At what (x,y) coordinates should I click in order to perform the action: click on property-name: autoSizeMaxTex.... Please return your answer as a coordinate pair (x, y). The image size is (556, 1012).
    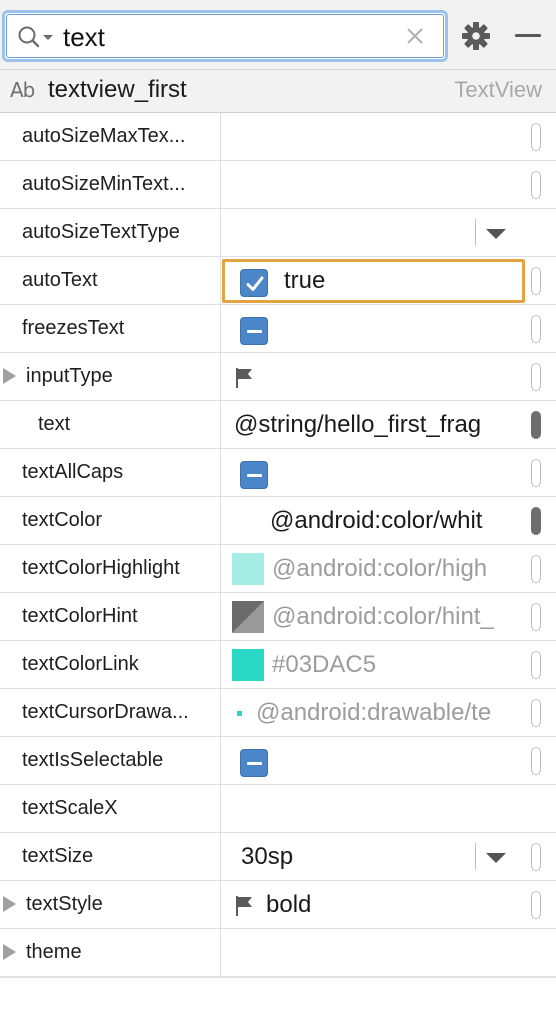
    Looking at the image, I should click on (104, 136).